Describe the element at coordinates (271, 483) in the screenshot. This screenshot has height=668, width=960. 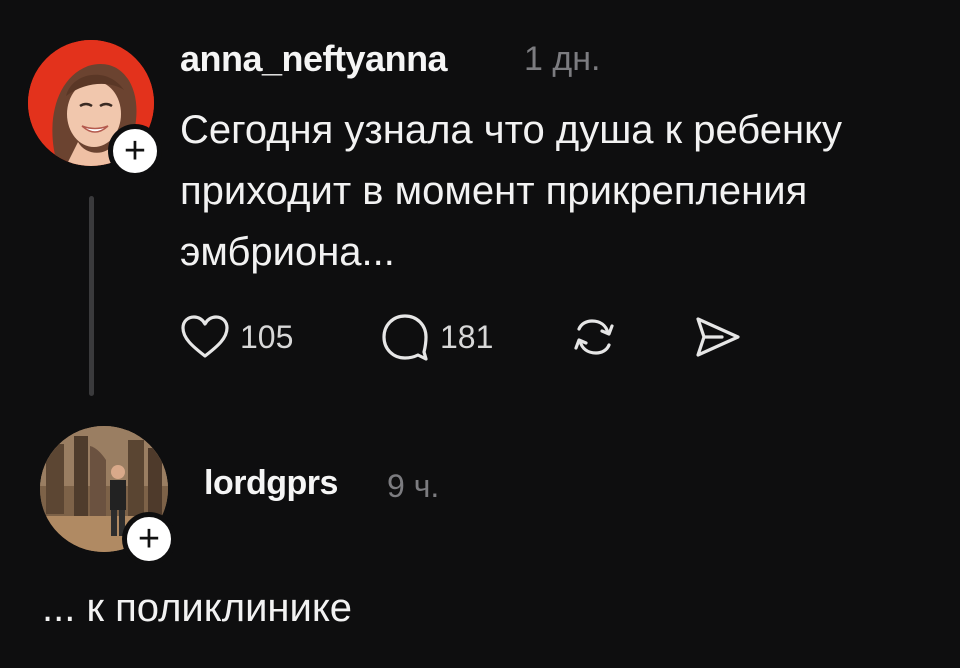
I see `reply-username: lordgprs` at that location.